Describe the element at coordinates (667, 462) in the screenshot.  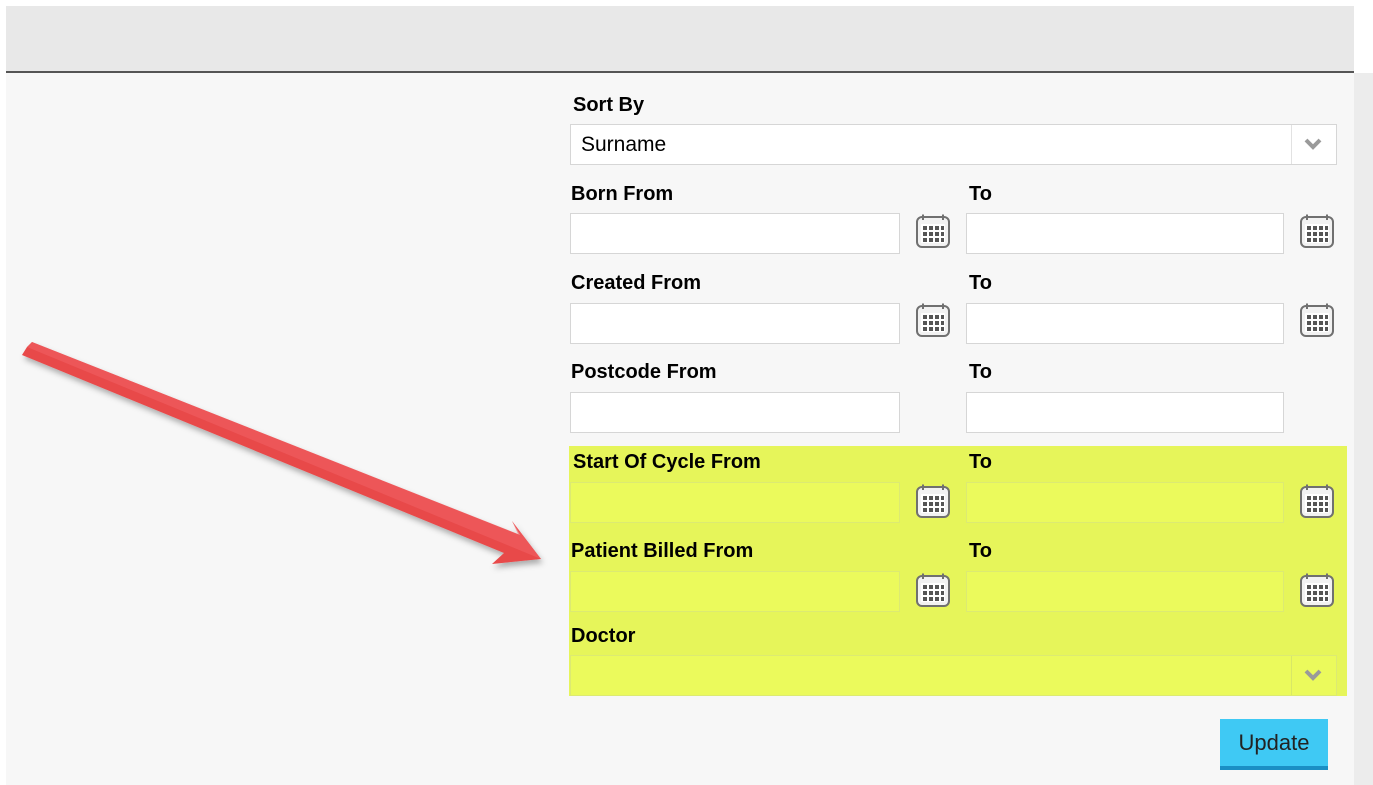
I see `start-of-cycle-from-label: Start Of Cycle From` at that location.